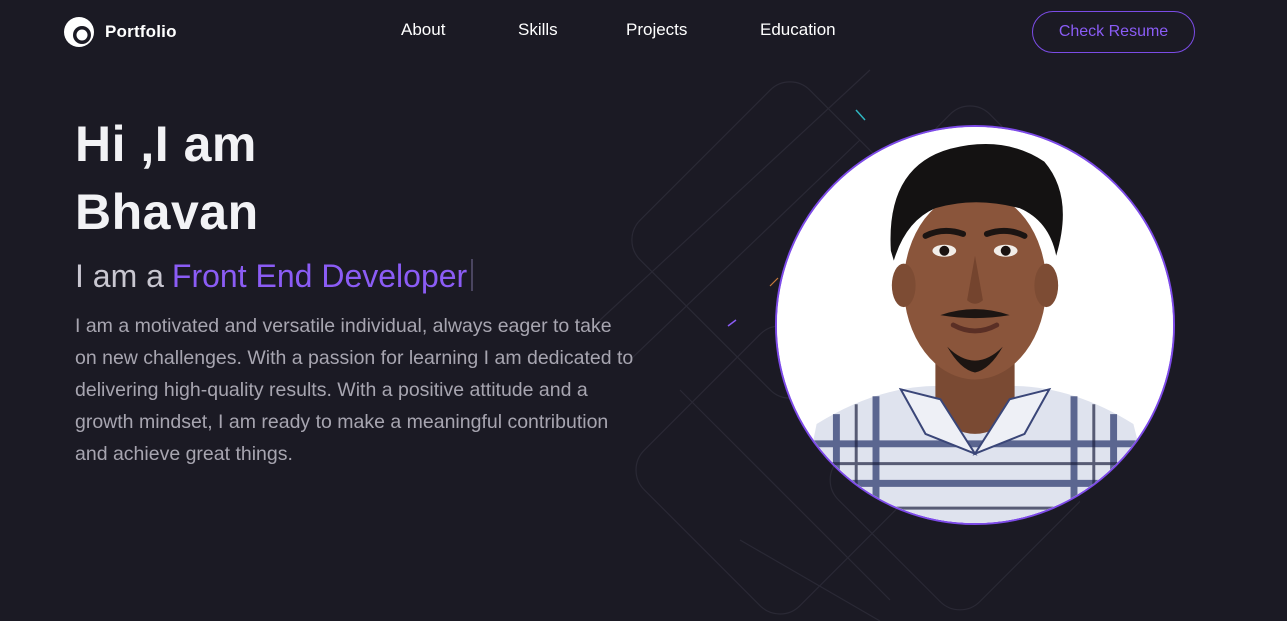  Describe the element at coordinates (1113, 32) in the screenshot. I see `check-resume-button: Check Resume` at that location.